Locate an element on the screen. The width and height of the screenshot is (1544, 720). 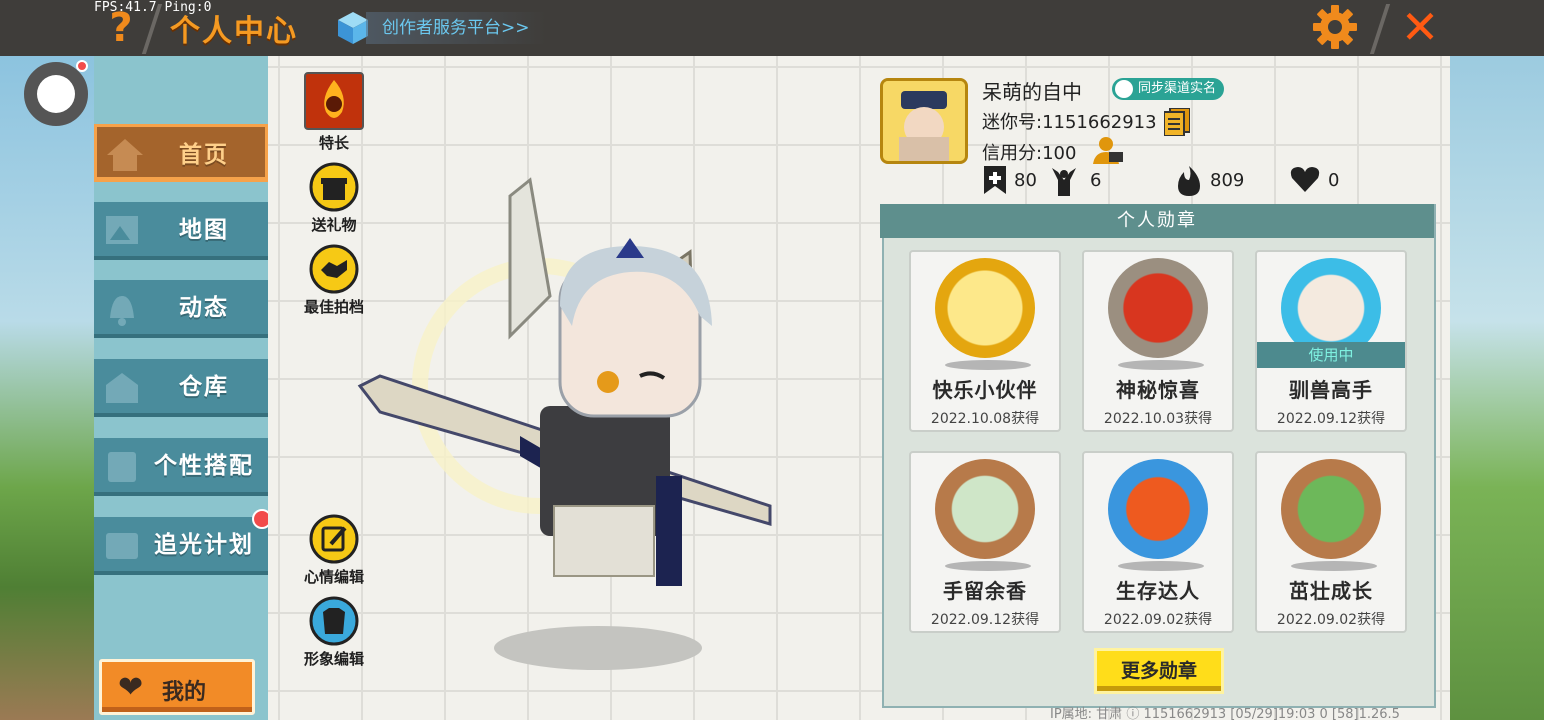
medal-name: 神秘惊喜 is located at coordinates (1158, 390).